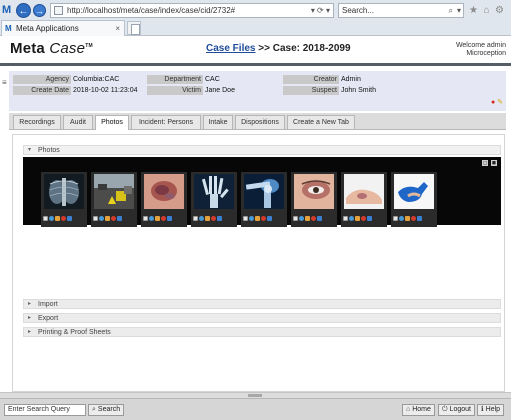 This screenshot has height=420, width=511. I want to click on browser-tab: M Meta Applications ×, so click(63, 28).